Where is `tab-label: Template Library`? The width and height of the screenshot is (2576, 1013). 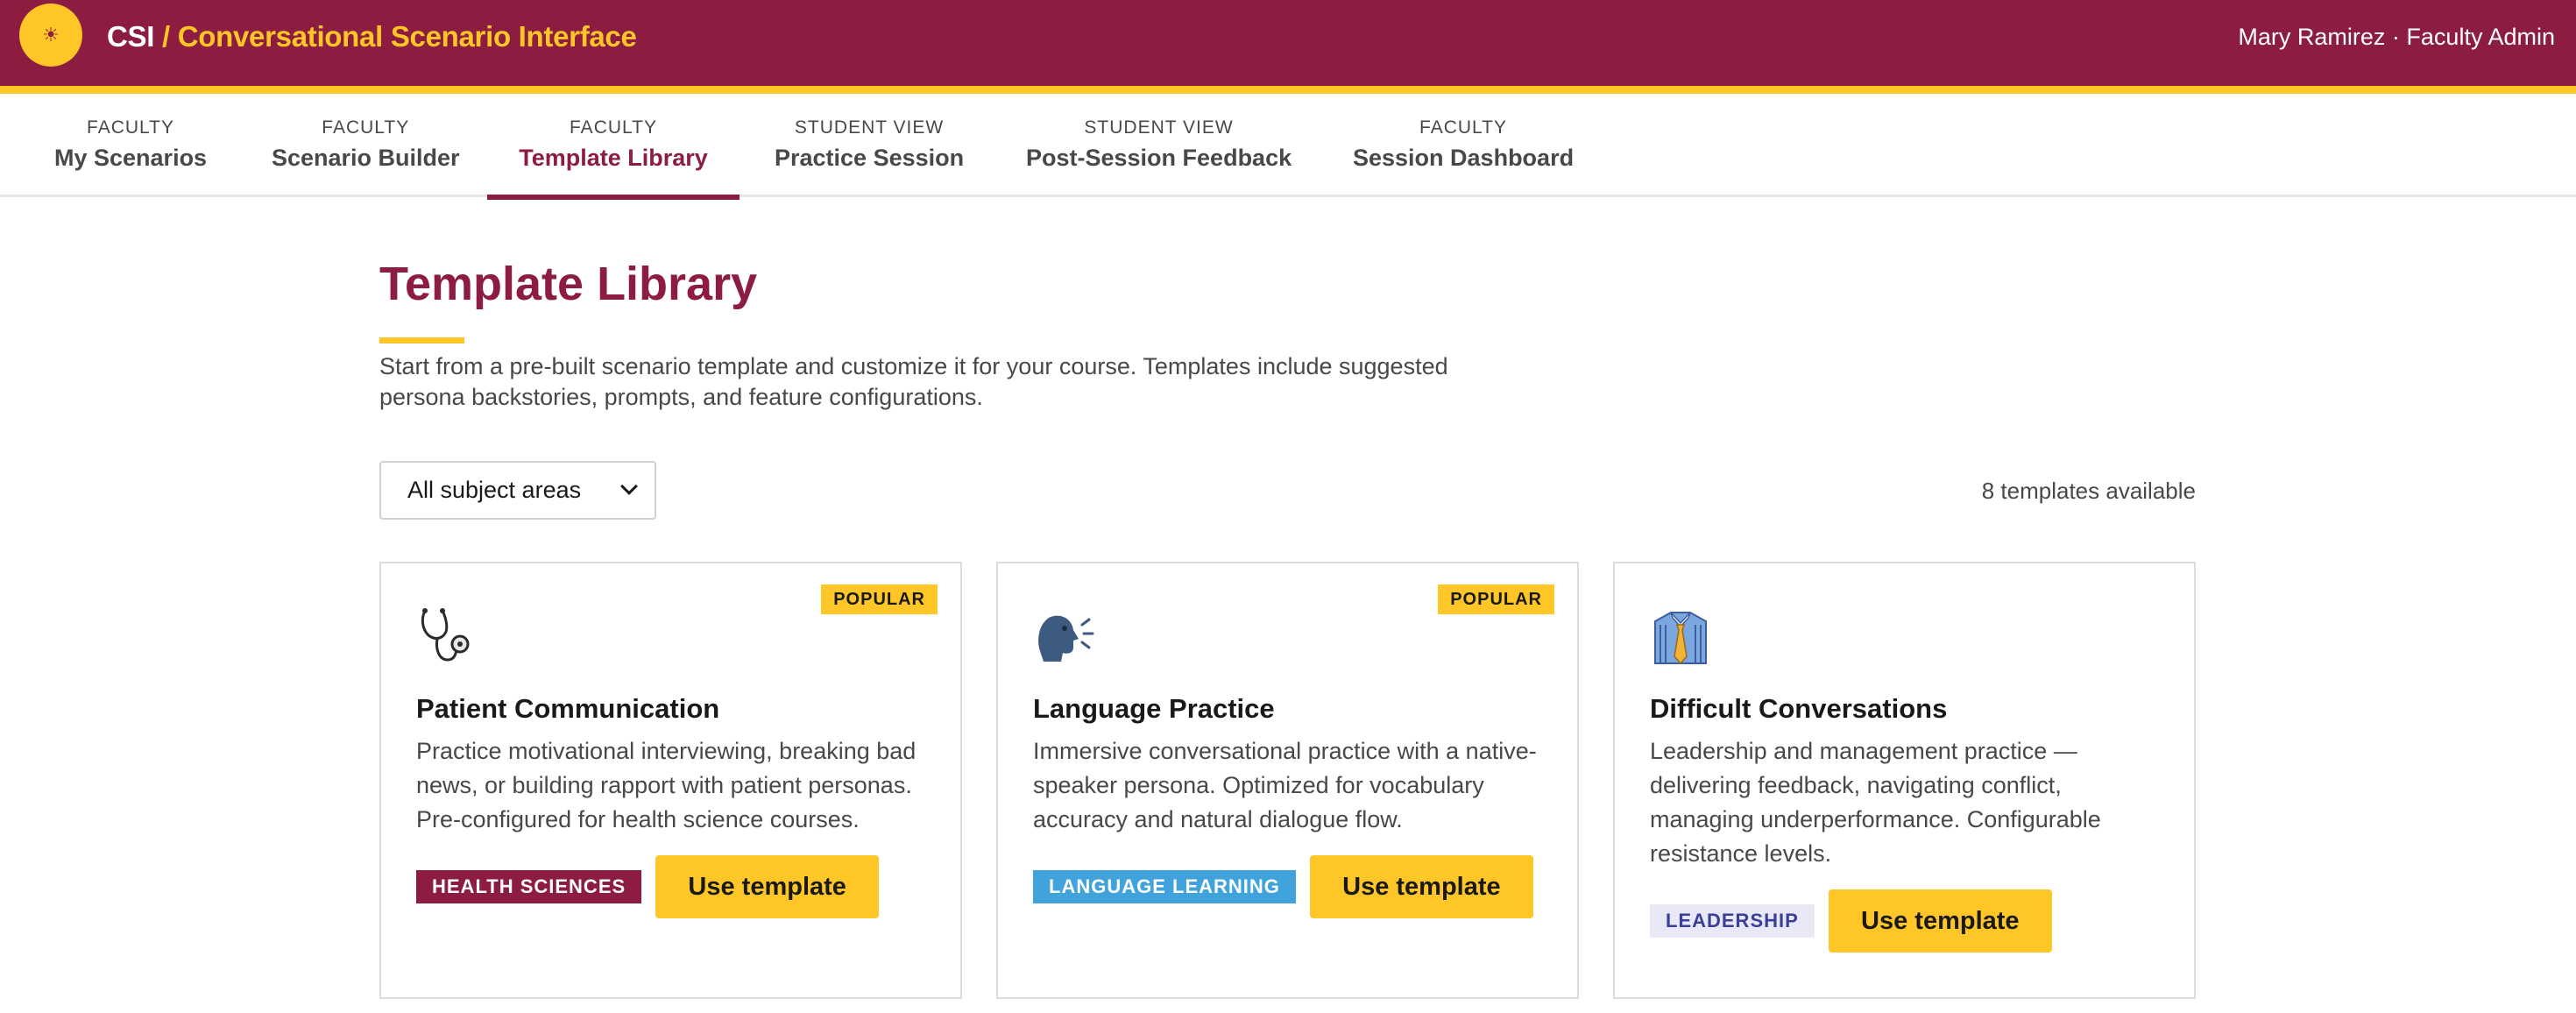
tab-label: Template Library is located at coordinates (613, 158).